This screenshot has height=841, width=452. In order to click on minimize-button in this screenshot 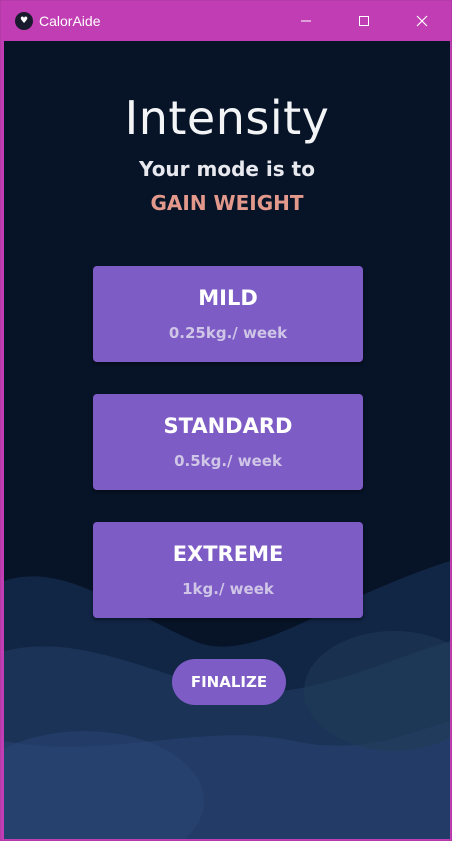, I will do `click(306, 21)`.